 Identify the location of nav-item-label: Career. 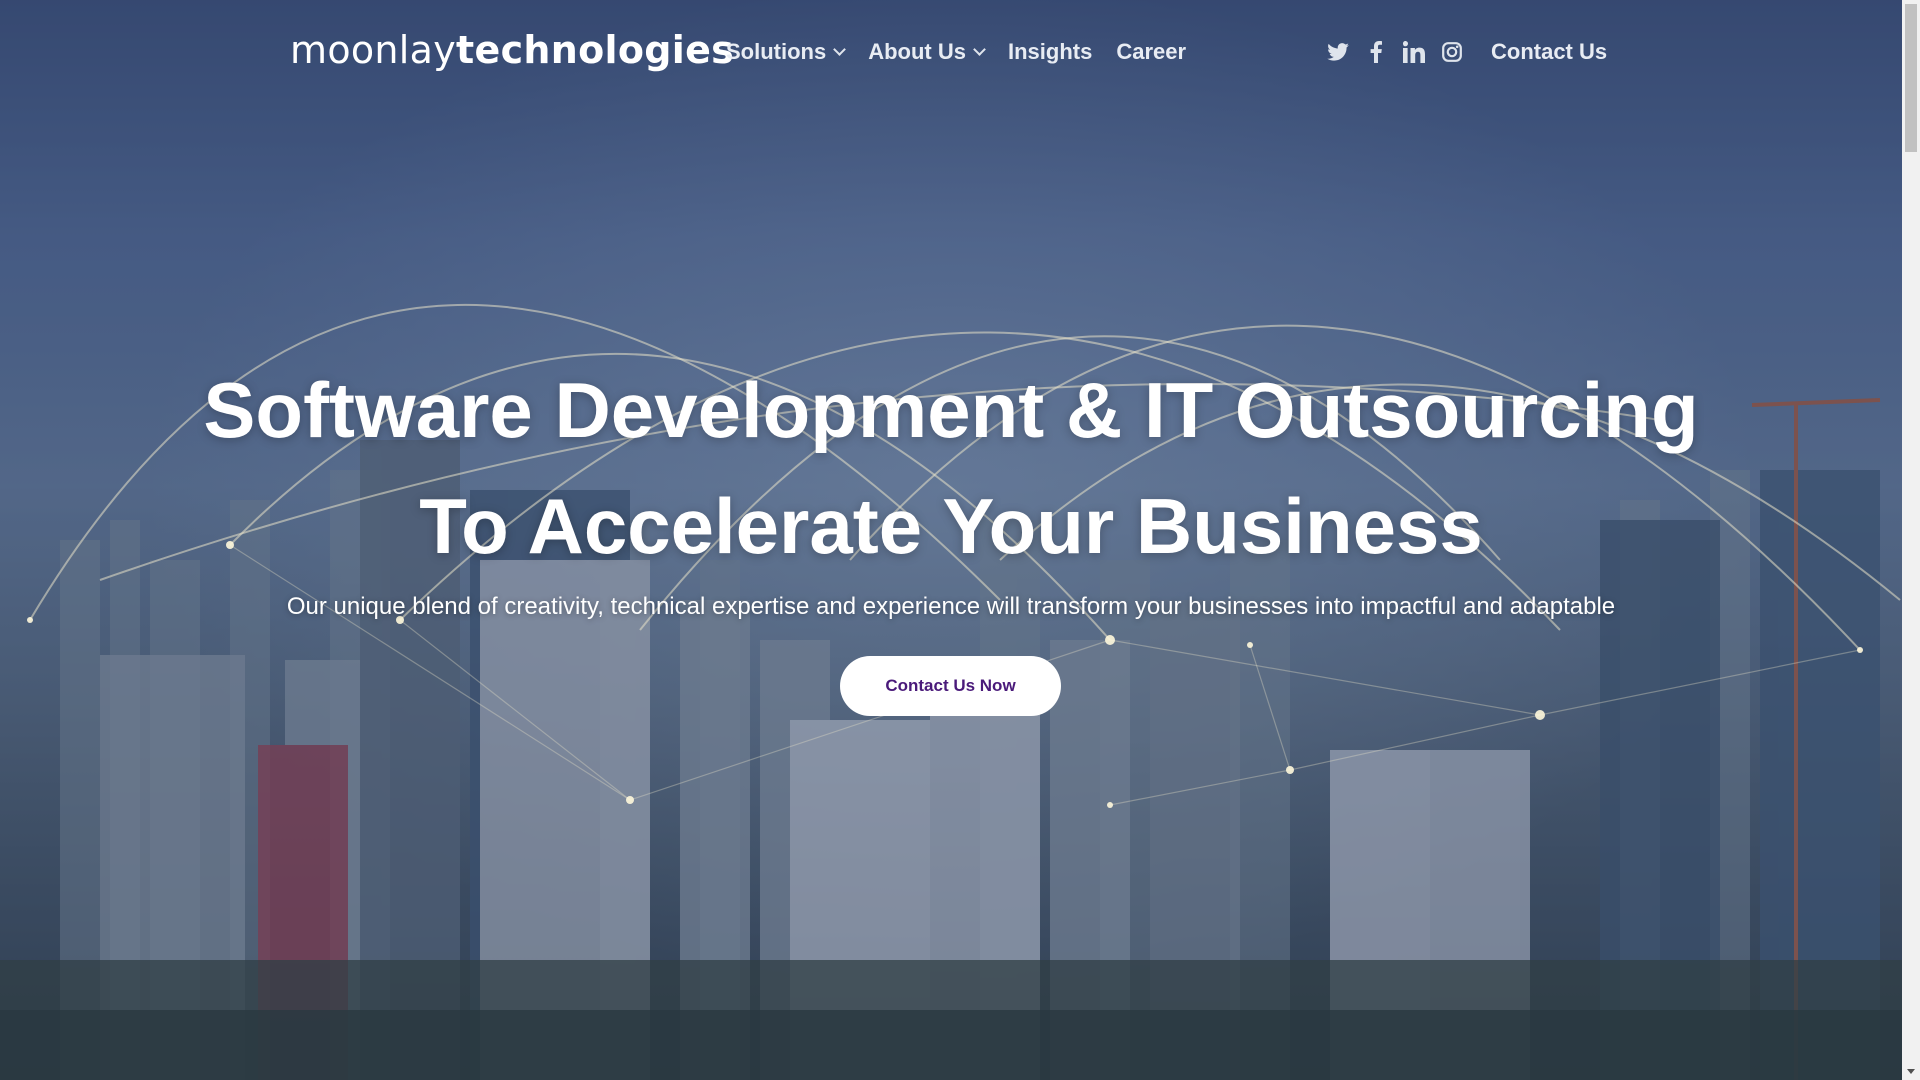
(1151, 51).